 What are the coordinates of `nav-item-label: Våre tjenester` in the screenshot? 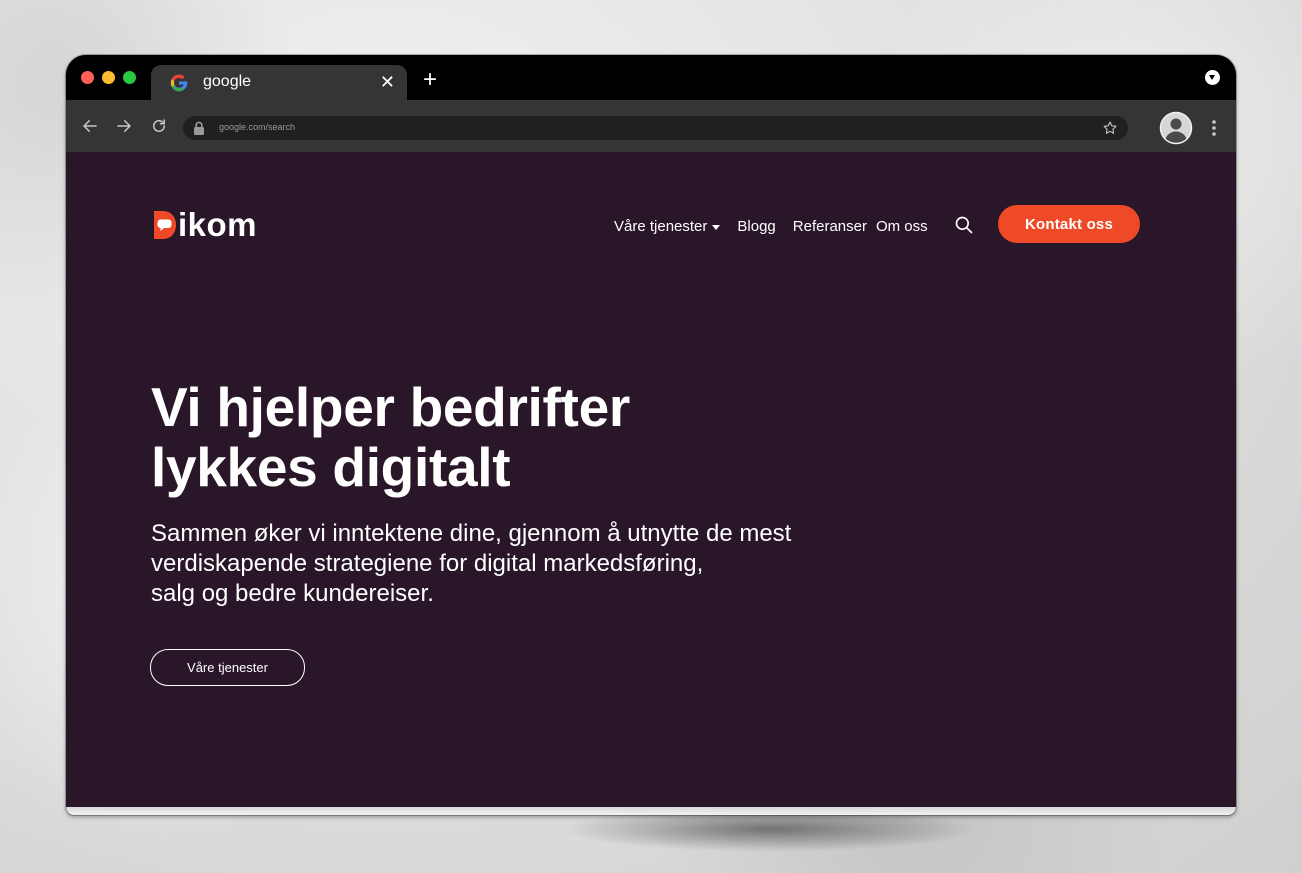 It's located at (661, 226).